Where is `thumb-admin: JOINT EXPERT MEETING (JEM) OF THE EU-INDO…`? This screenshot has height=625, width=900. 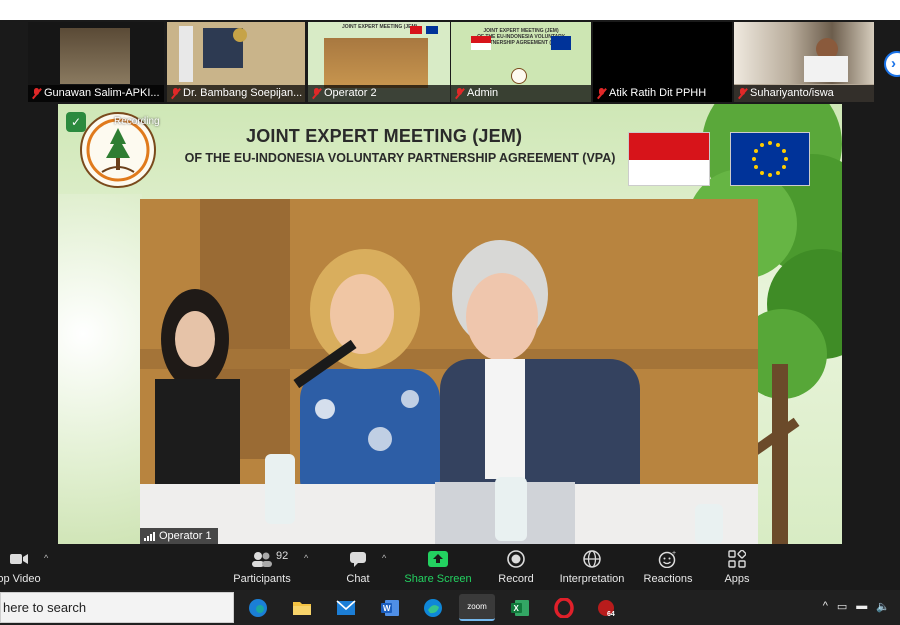
thumb-admin: JOINT EXPERT MEETING (JEM) OF THE EU-INDO… is located at coordinates (521, 62).